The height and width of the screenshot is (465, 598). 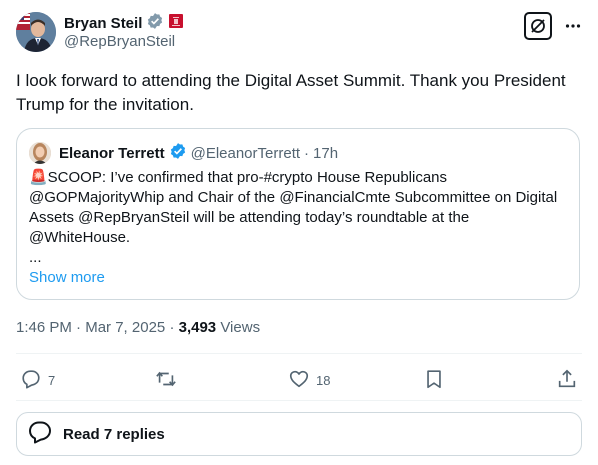 I want to click on quoted-author-avatar, so click(x=40, y=153).